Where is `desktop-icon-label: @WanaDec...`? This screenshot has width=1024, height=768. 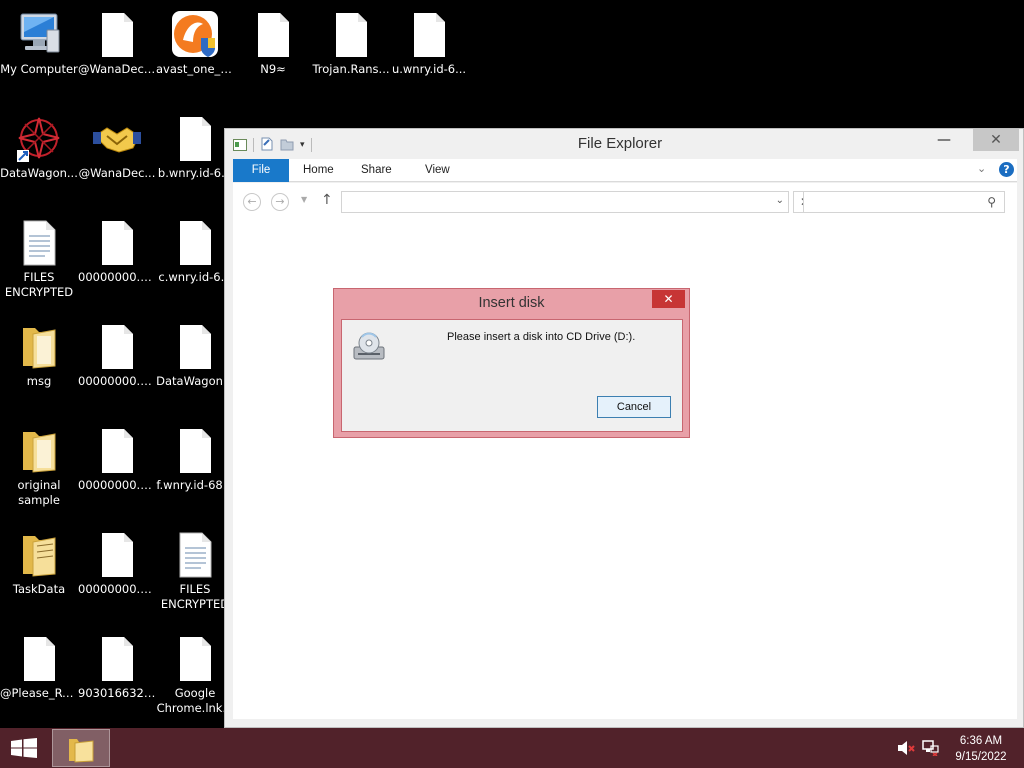
desktop-icon-label: @WanaDec... is located at coordinates (117, 173).